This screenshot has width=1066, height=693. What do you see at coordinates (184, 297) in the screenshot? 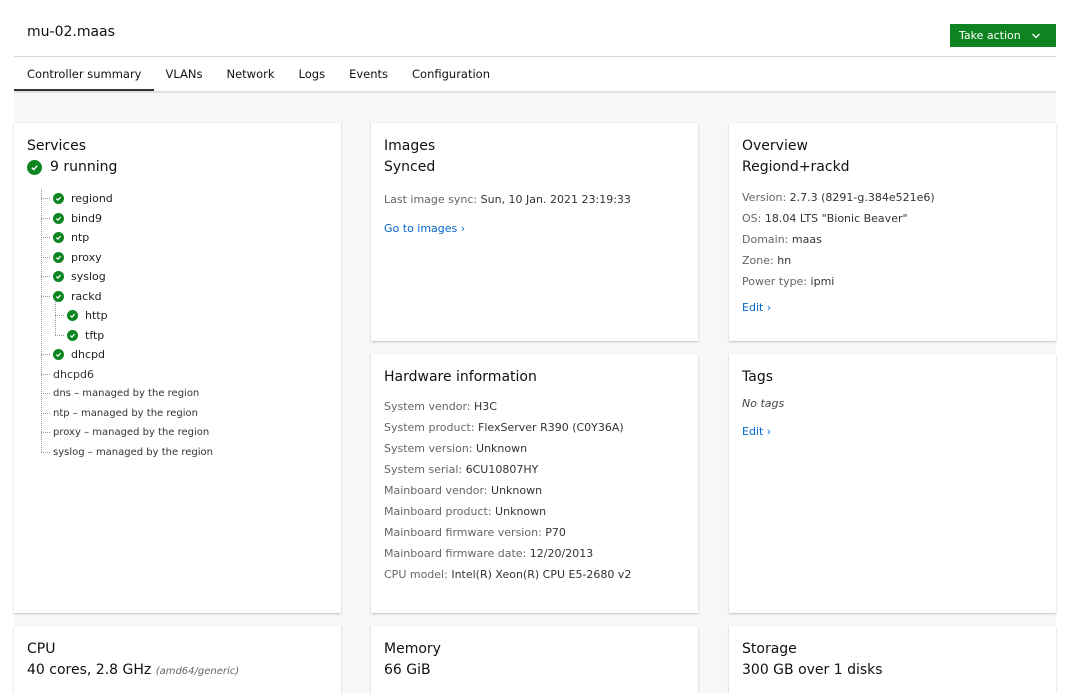
I see `service-item: rackd` at bounding box center [184, 297].